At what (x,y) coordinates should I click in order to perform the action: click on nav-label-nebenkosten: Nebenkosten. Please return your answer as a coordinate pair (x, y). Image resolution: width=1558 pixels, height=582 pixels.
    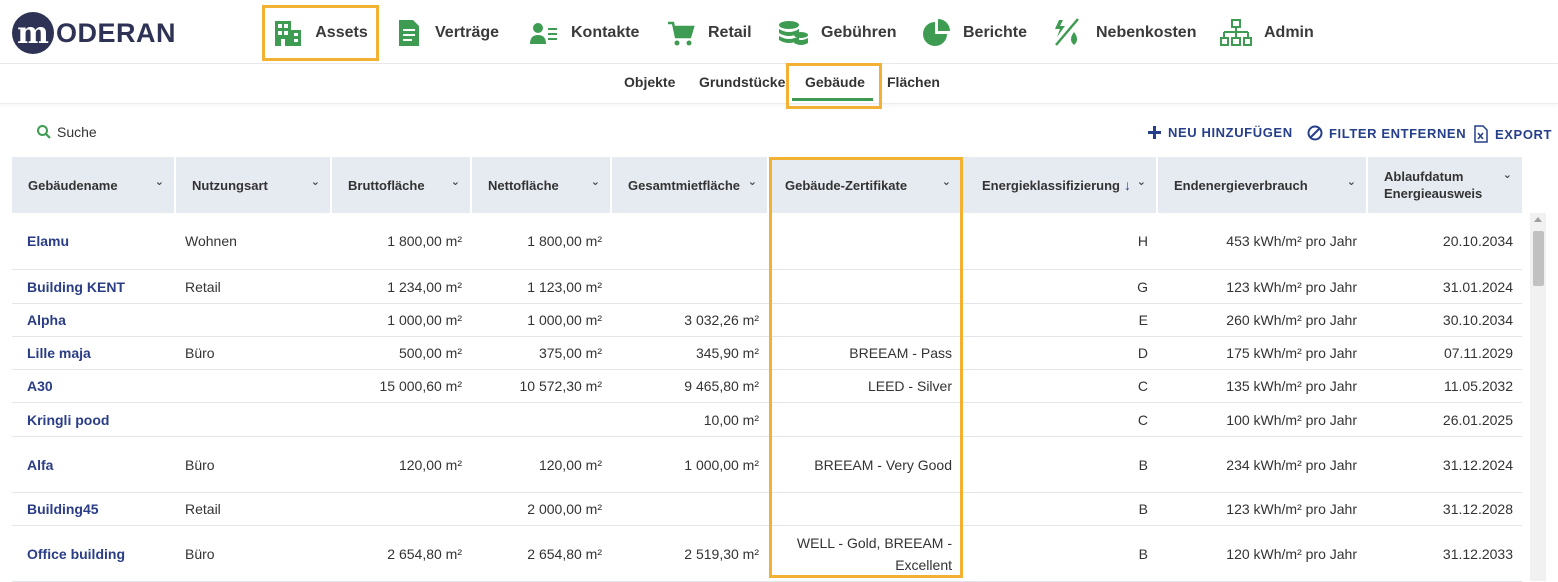
    Looking at the image, I should click on (1146, 32).